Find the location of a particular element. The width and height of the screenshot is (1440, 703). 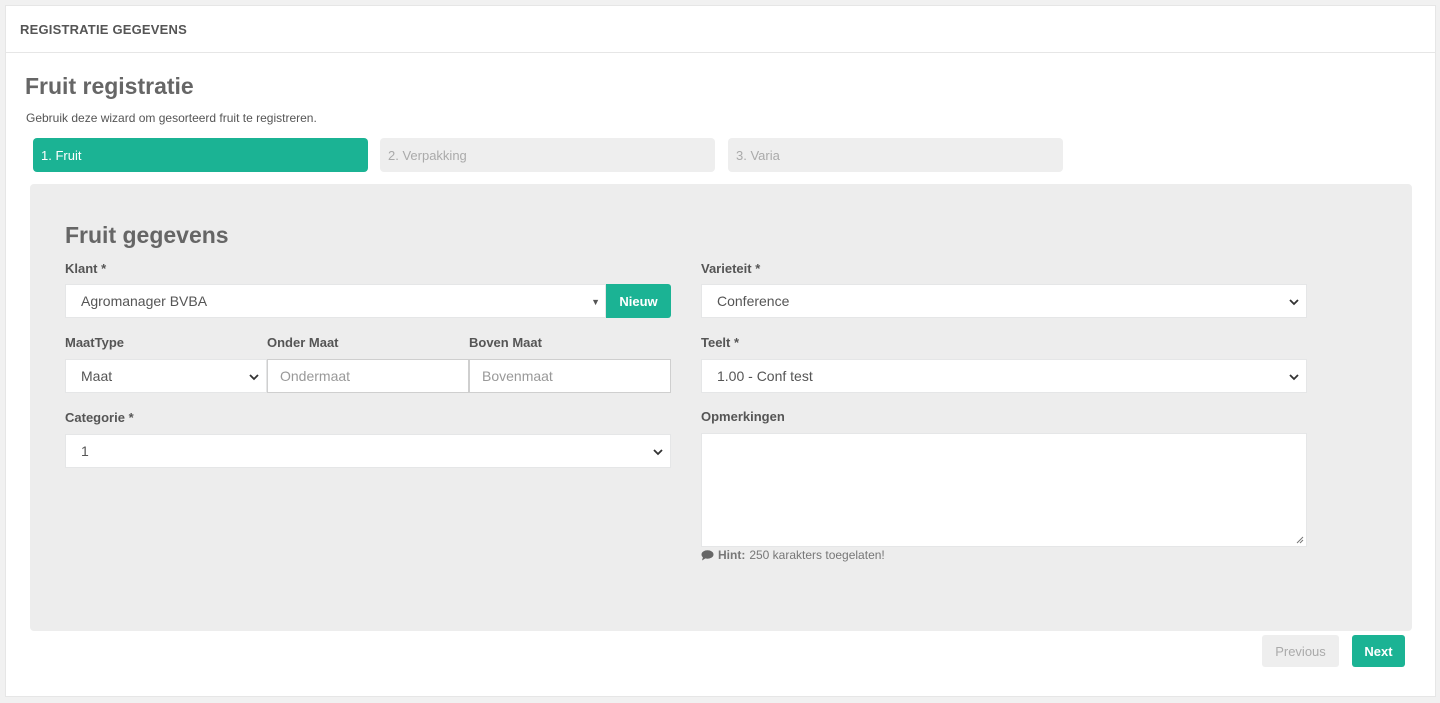

teelt-label: Teelt * is located at coordinates (720, 342).